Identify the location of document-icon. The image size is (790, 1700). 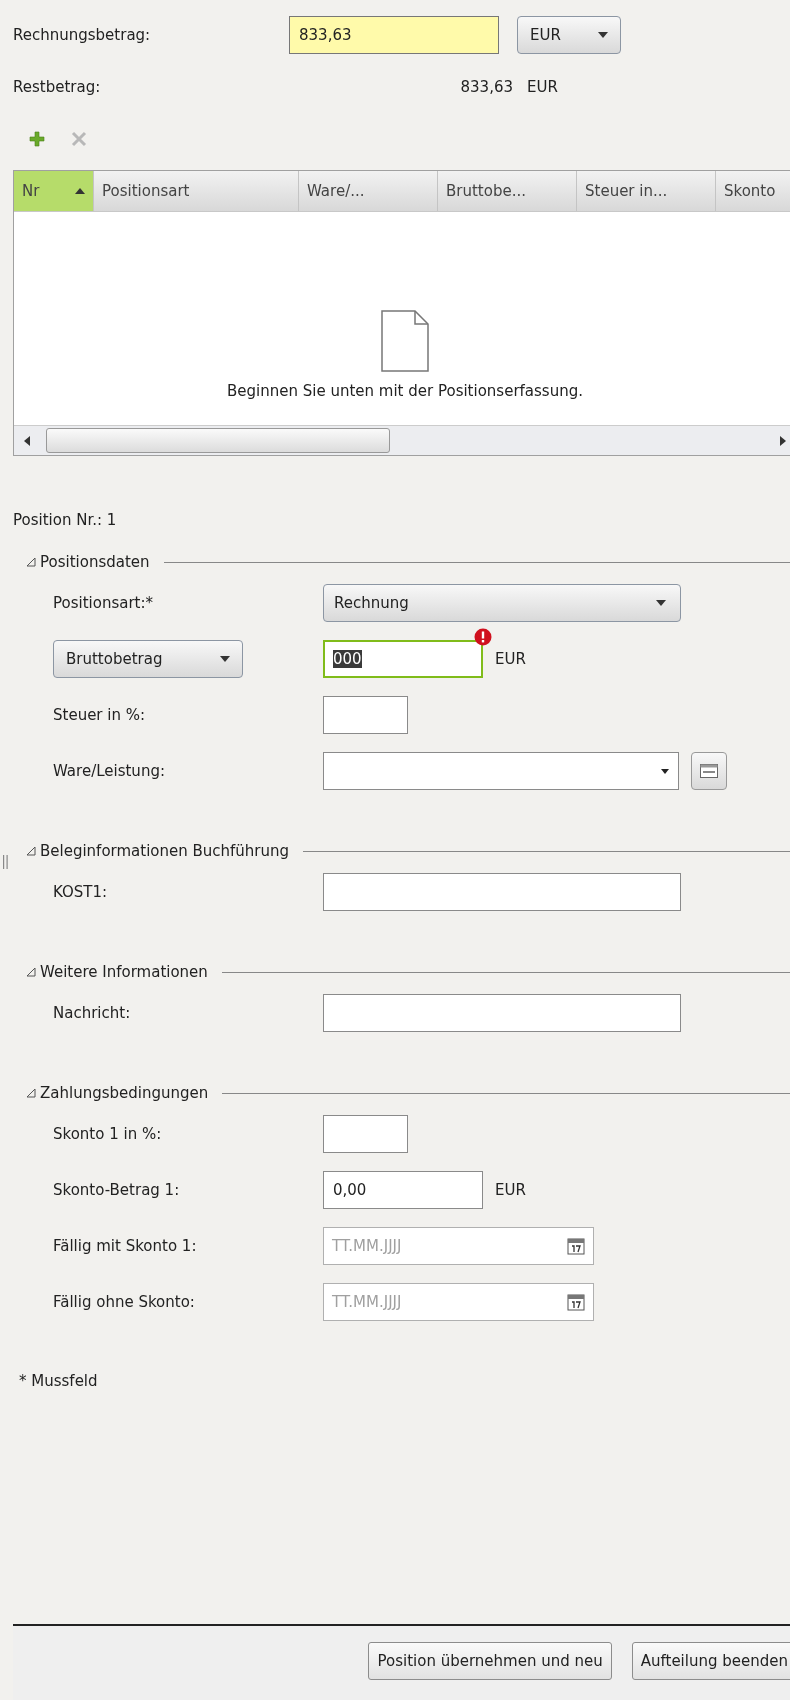
(405, 341).